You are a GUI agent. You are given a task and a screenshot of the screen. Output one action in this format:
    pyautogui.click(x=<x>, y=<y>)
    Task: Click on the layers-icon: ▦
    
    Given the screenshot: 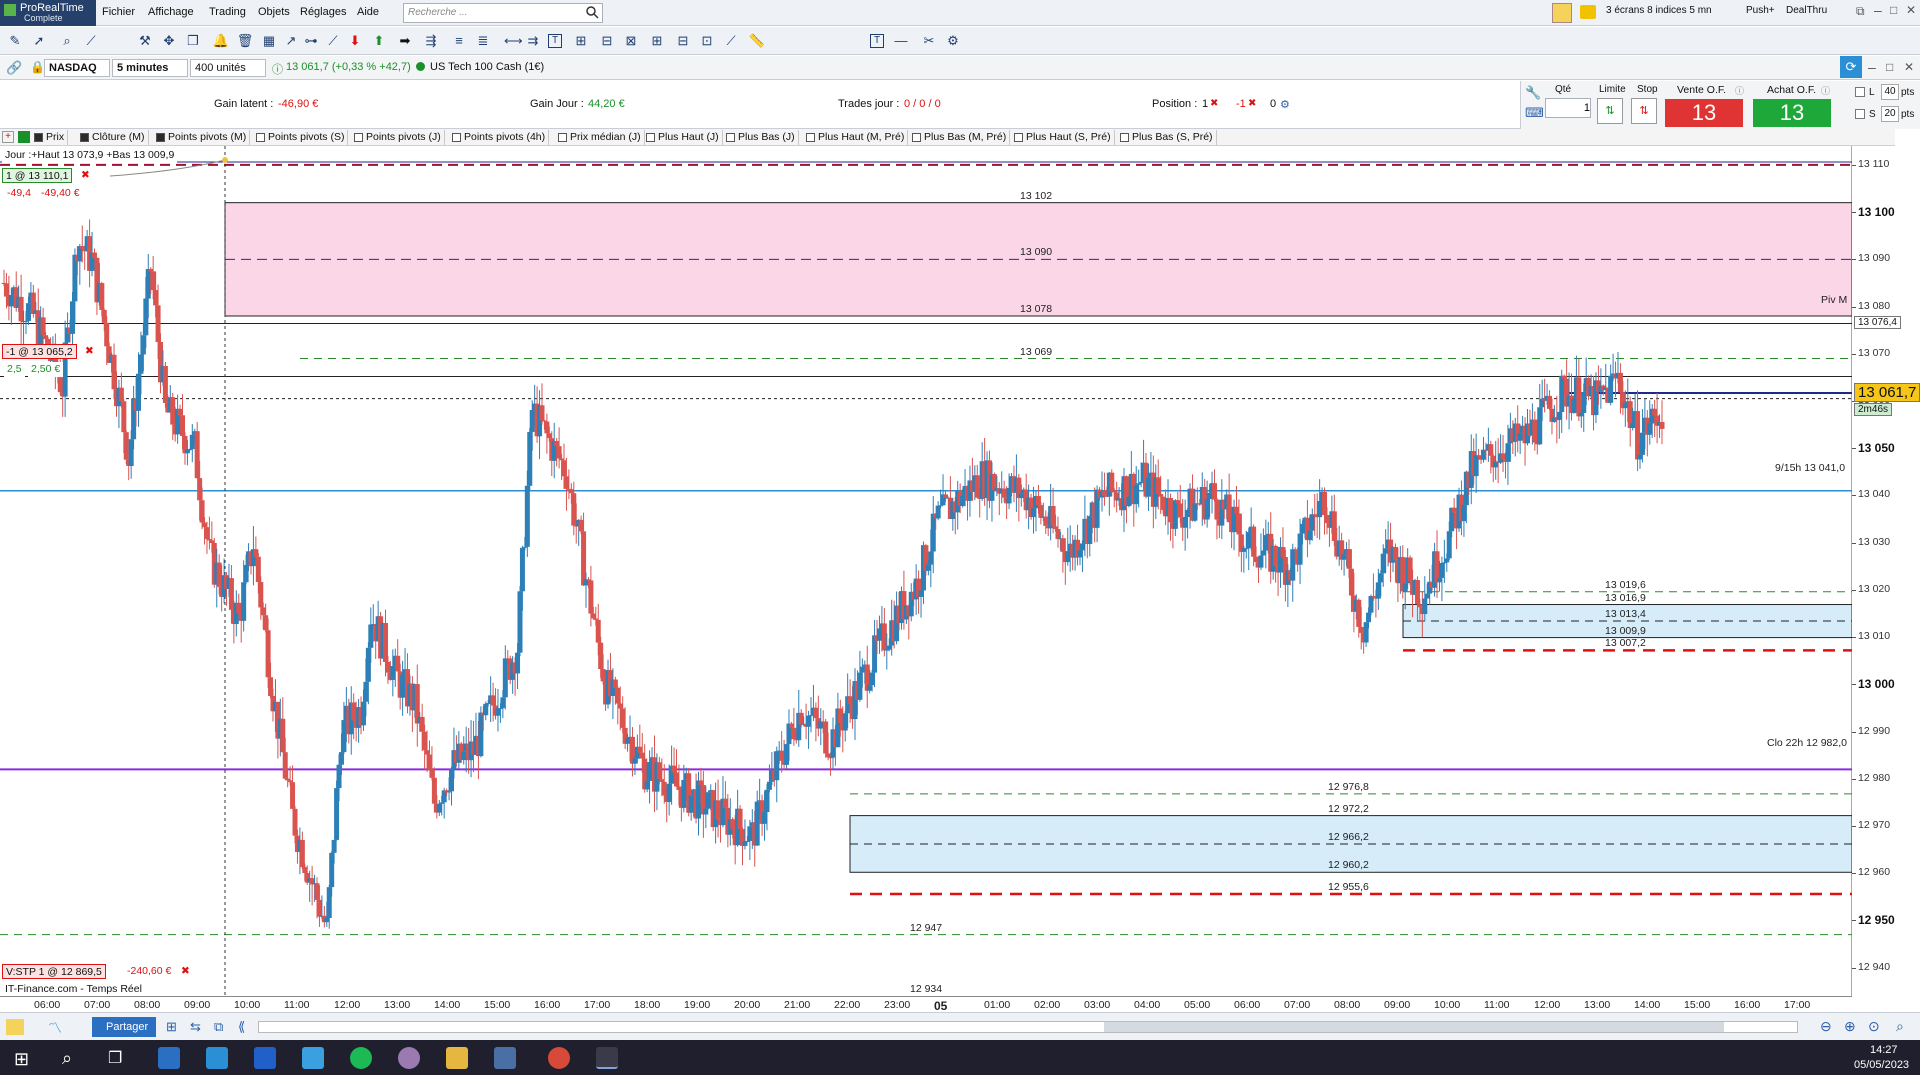 What is the action you would take?
    pyautogui.click(x=269, y=41)
    